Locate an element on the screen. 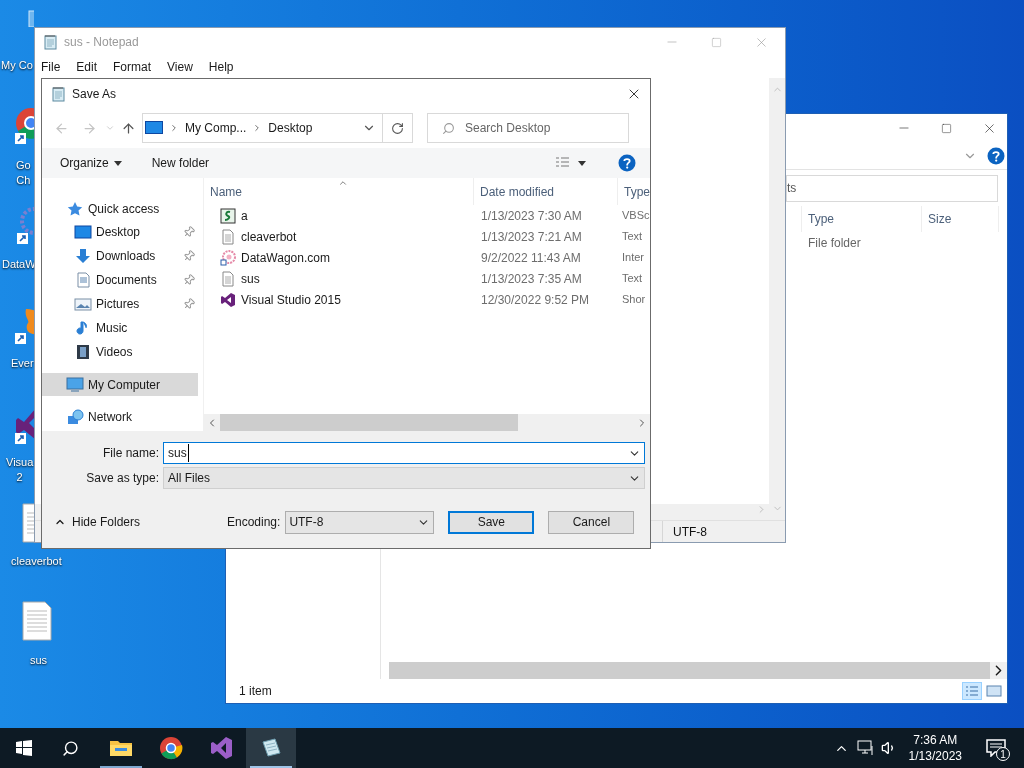  breadcrumb-separator-icon is located at coordinates (174, 128).